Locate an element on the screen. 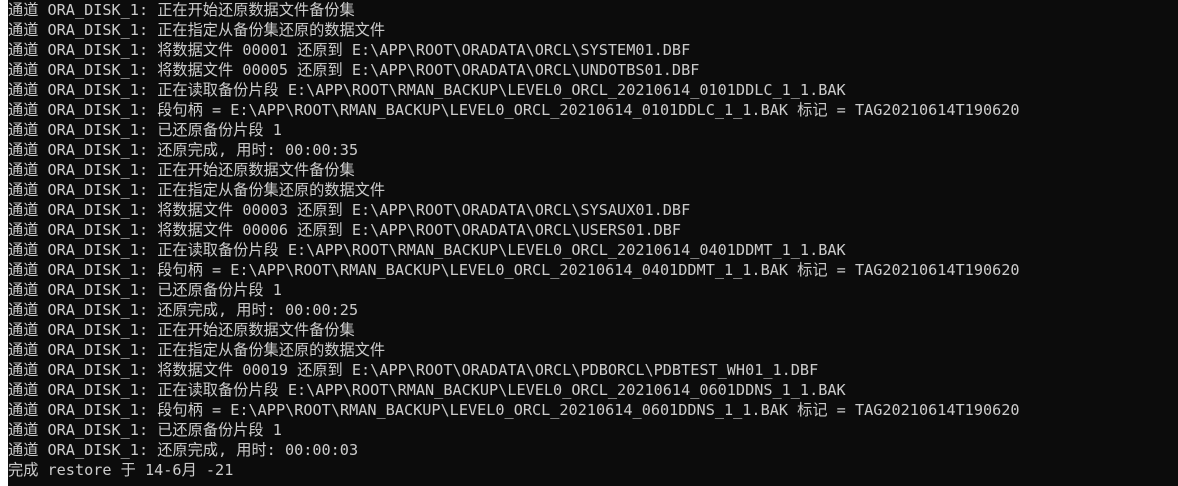 Image resolution: width=1178 pixels, height=486 pixels. left-edge-artifact is located at coordinates (4, 243).